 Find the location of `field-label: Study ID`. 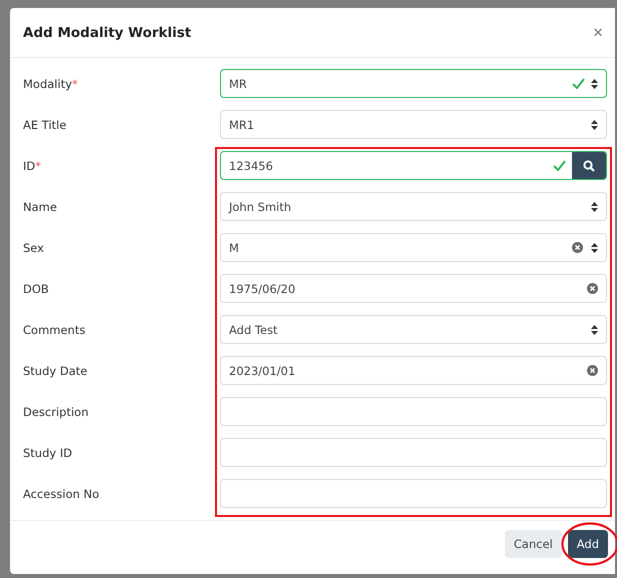

field-label: Study ID is located at coordinates (47, 453).